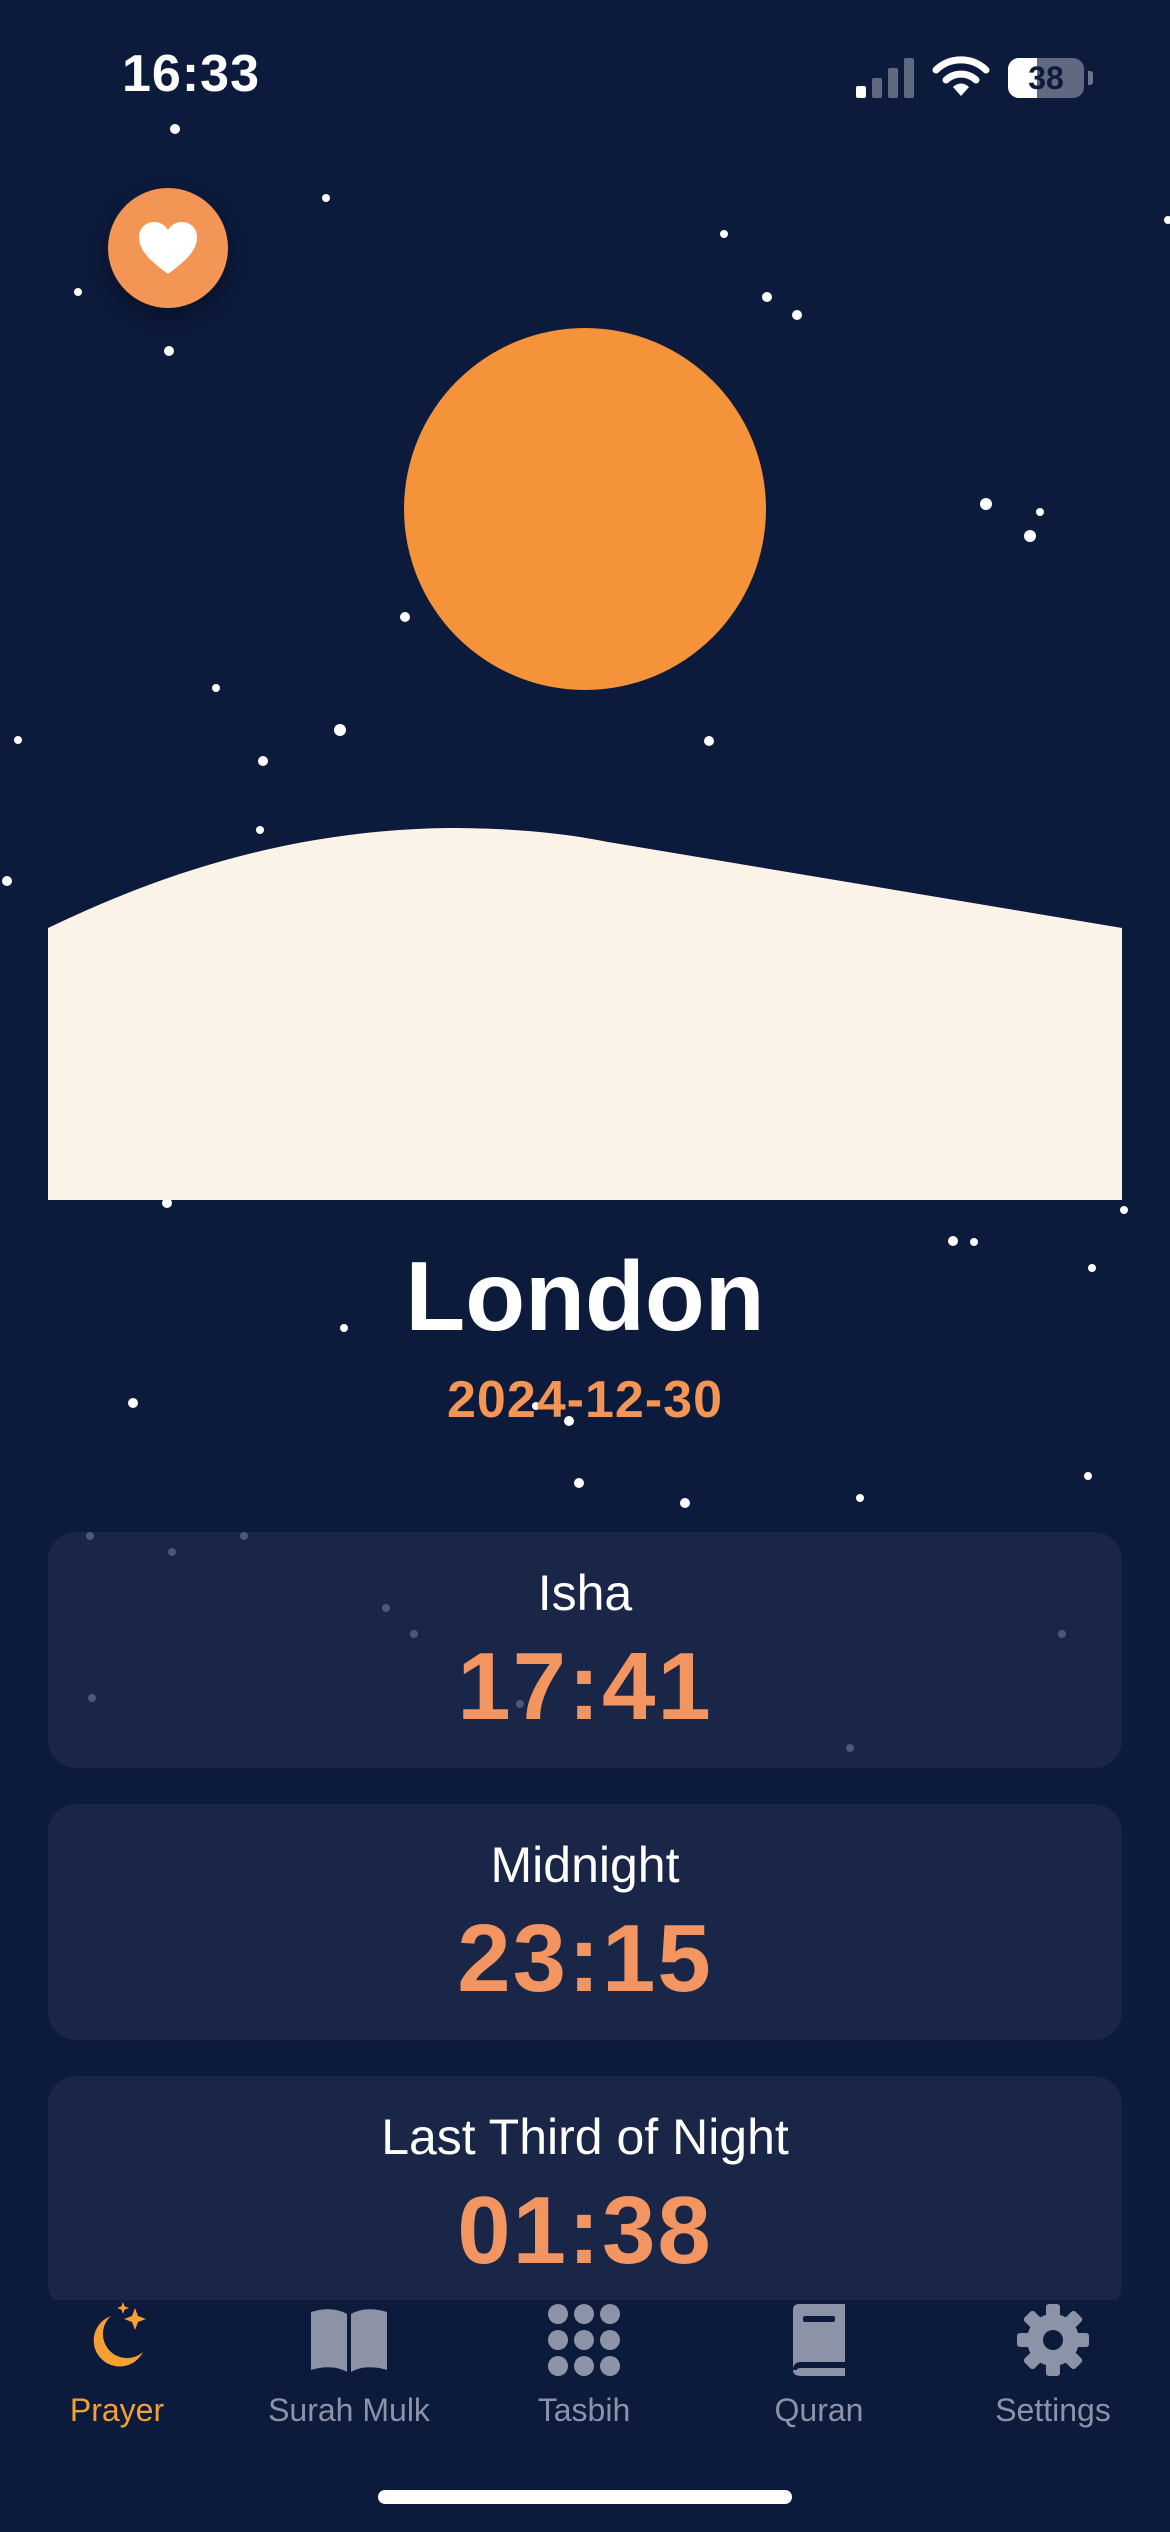 The width and height of the screenshot is (1170, 2532). What do you see at coordinates (585, 2137) in the screenshot?
I see `prayer-name: Last Third of Night` at bounding box center [585, 2137].